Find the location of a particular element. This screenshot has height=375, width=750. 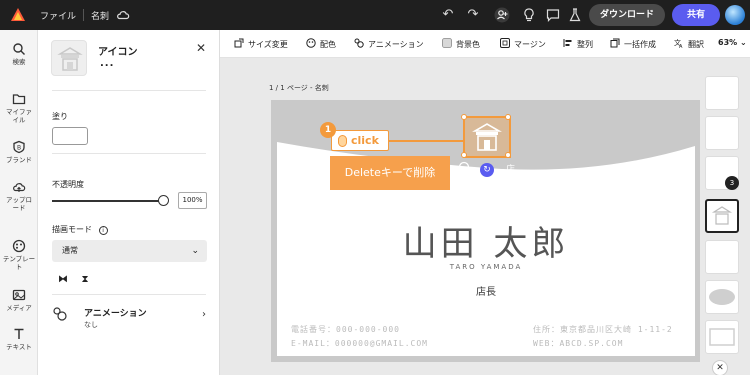

blend-mode-label-text: 描画モード is located at coordinates (72, 229).